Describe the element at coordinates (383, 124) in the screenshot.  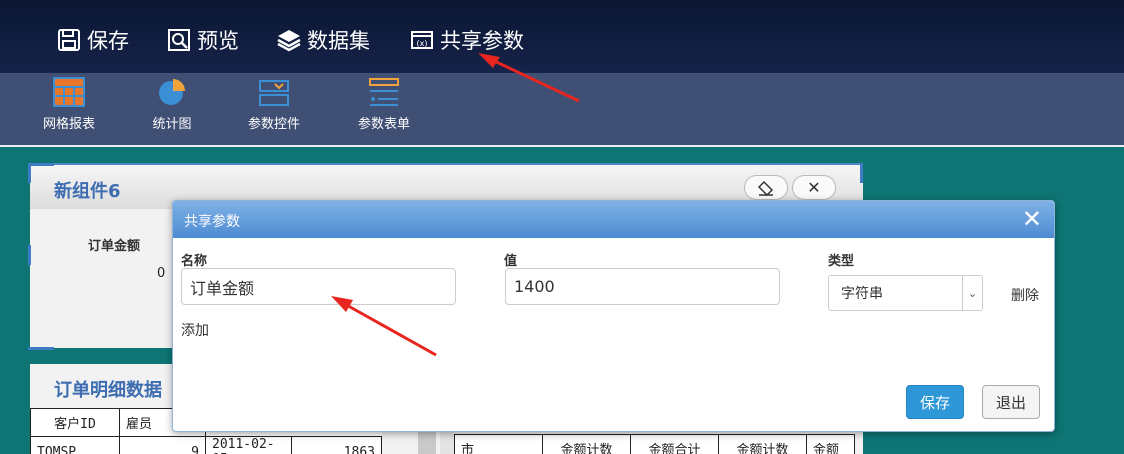
I see `tool-label: 参数表单` at that location.